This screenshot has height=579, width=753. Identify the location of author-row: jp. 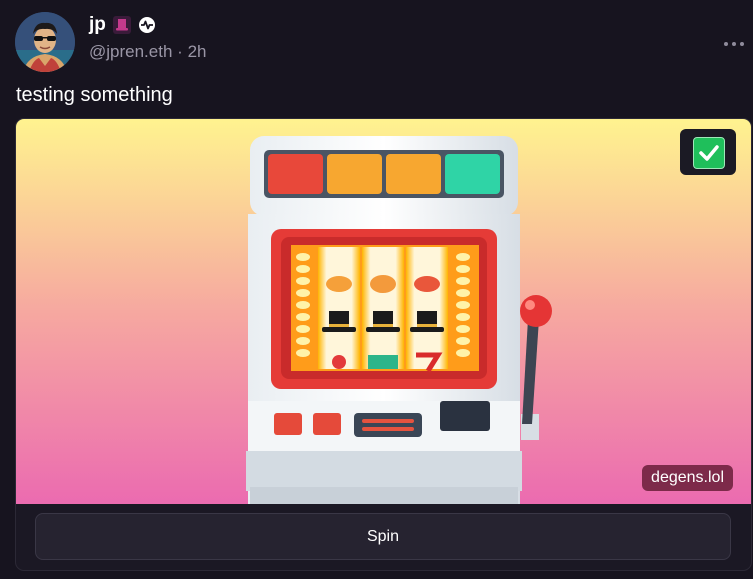
(122, 25).